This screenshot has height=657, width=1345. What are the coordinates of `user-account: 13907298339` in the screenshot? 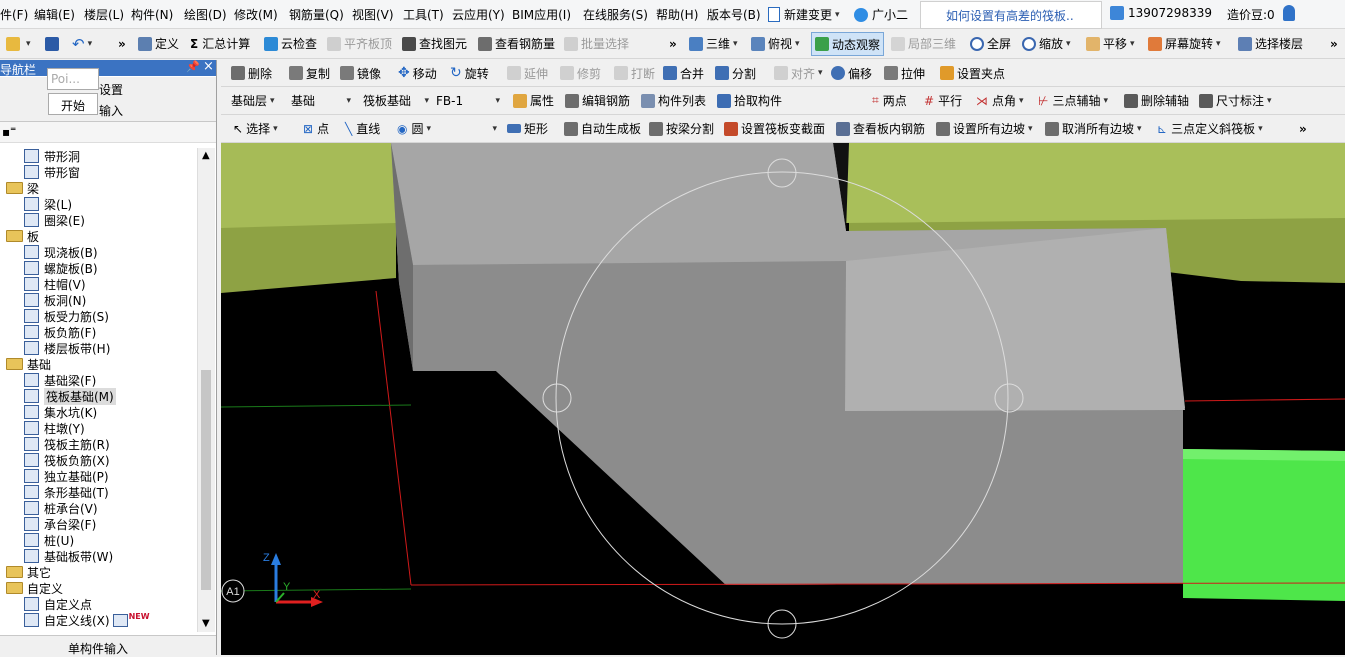 It's located at (1161, 13).